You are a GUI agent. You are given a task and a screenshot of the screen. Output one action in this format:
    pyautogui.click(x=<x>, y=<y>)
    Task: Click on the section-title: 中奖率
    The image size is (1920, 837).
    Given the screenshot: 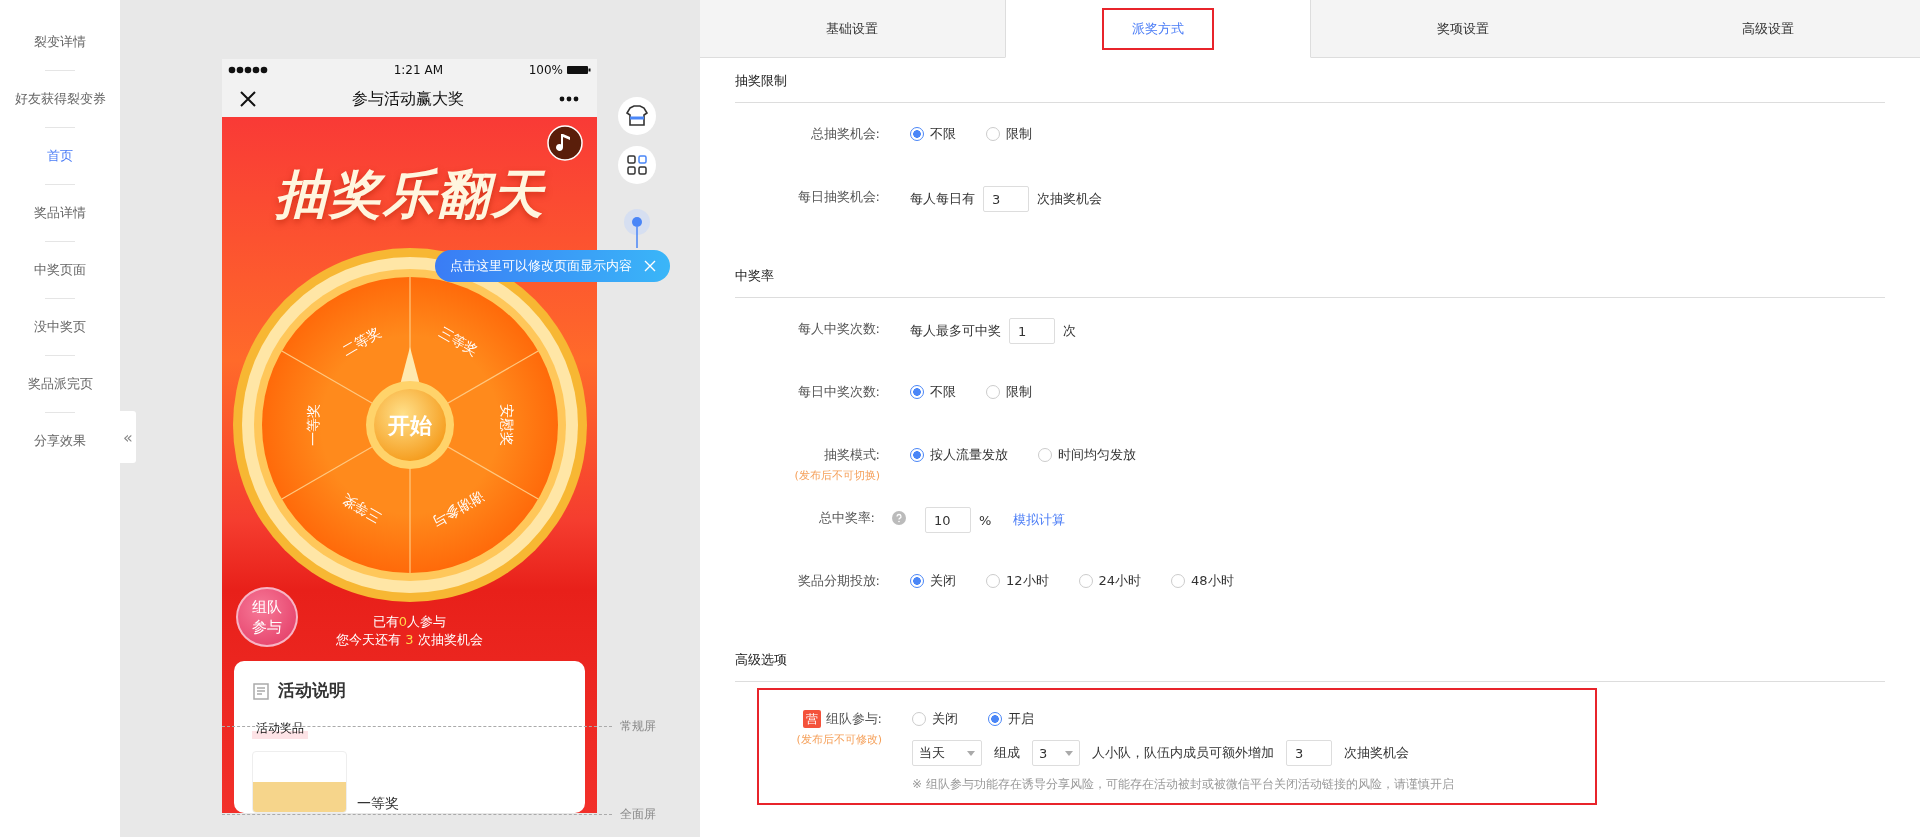 What is the action you would take?
    pyautogui.click(x=1310, y=277)
    